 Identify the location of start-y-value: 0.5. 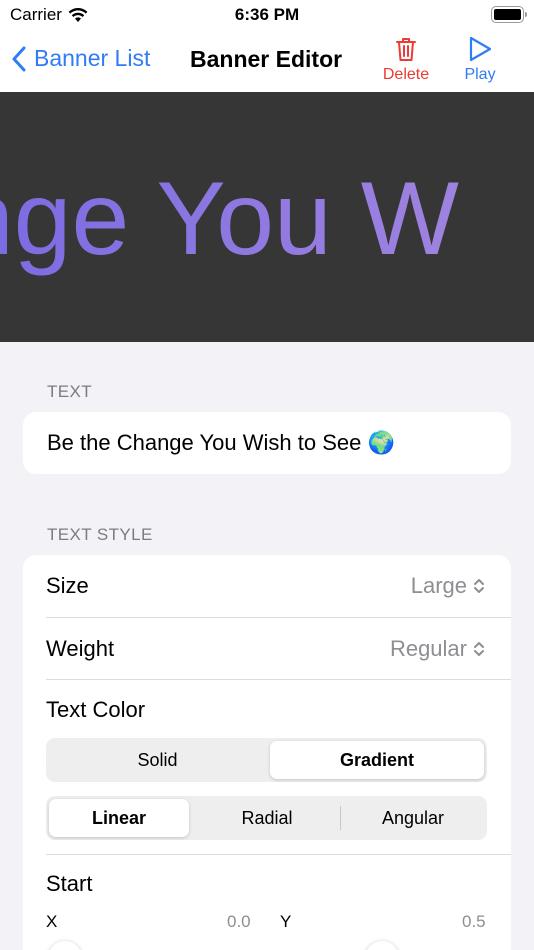
(474, 921).